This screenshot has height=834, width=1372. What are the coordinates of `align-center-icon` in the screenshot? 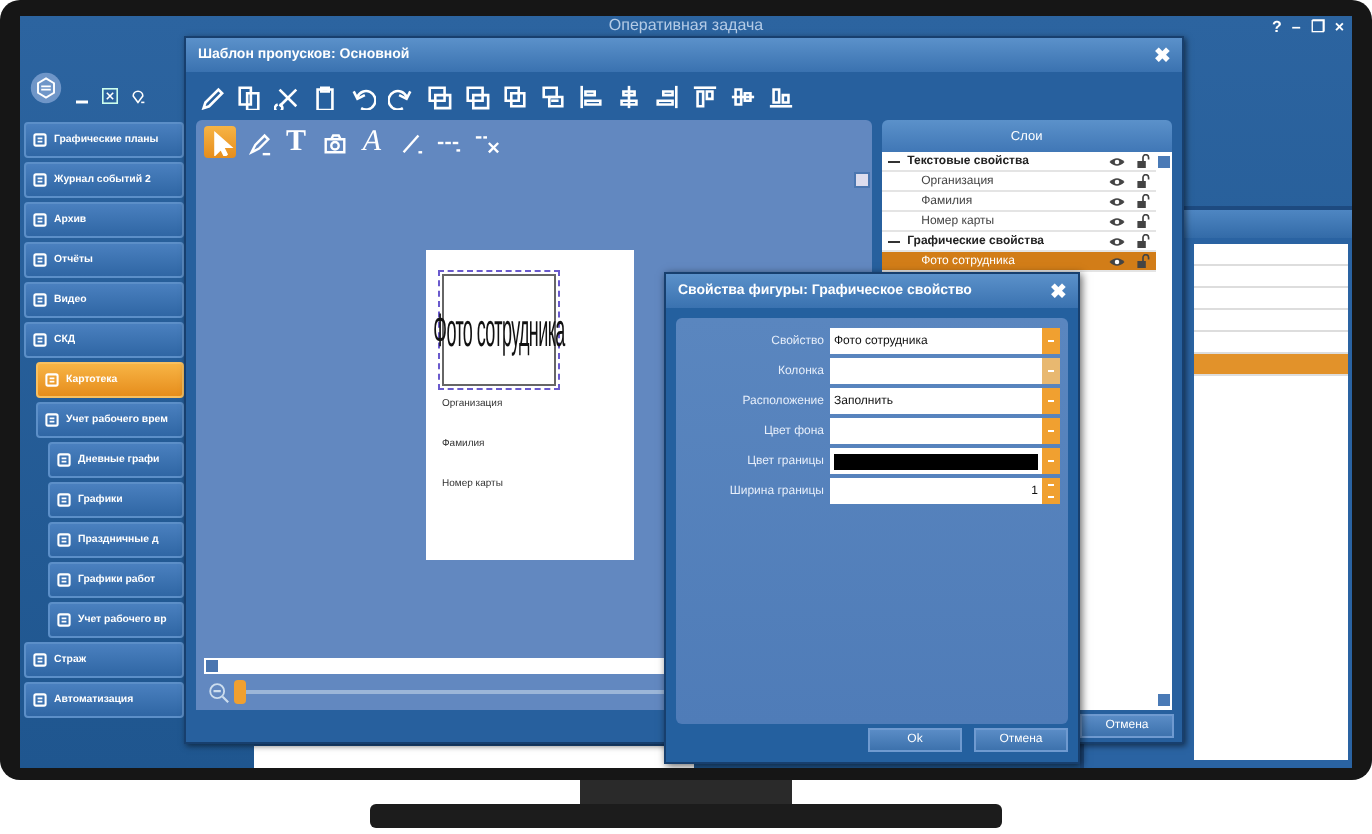 It's located at (629, 96).